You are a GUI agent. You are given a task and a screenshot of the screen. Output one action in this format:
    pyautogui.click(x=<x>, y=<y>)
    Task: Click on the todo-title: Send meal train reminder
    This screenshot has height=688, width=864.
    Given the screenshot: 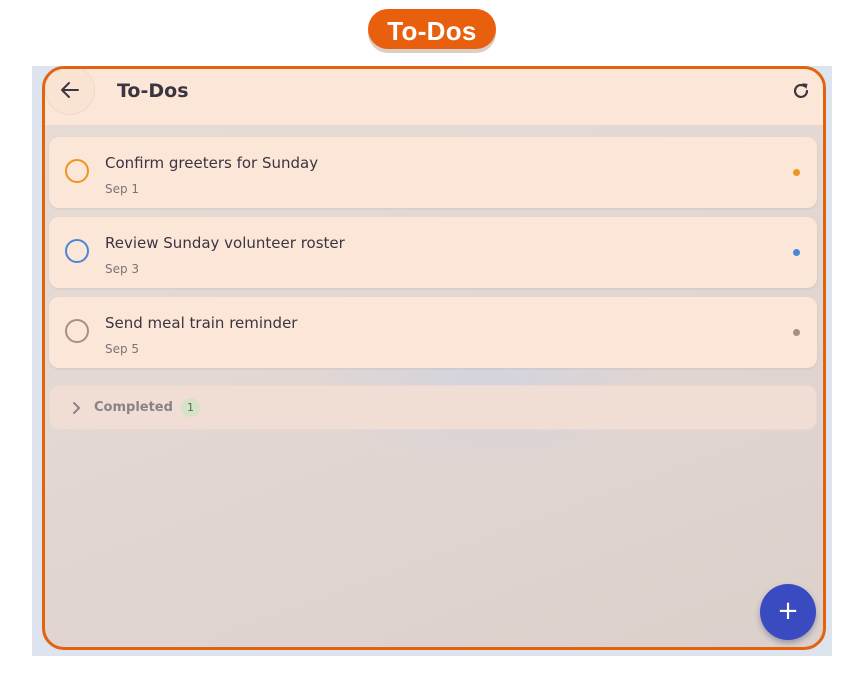 What is the action you would take?
    pyautogui.click(x=201, y=323)
    